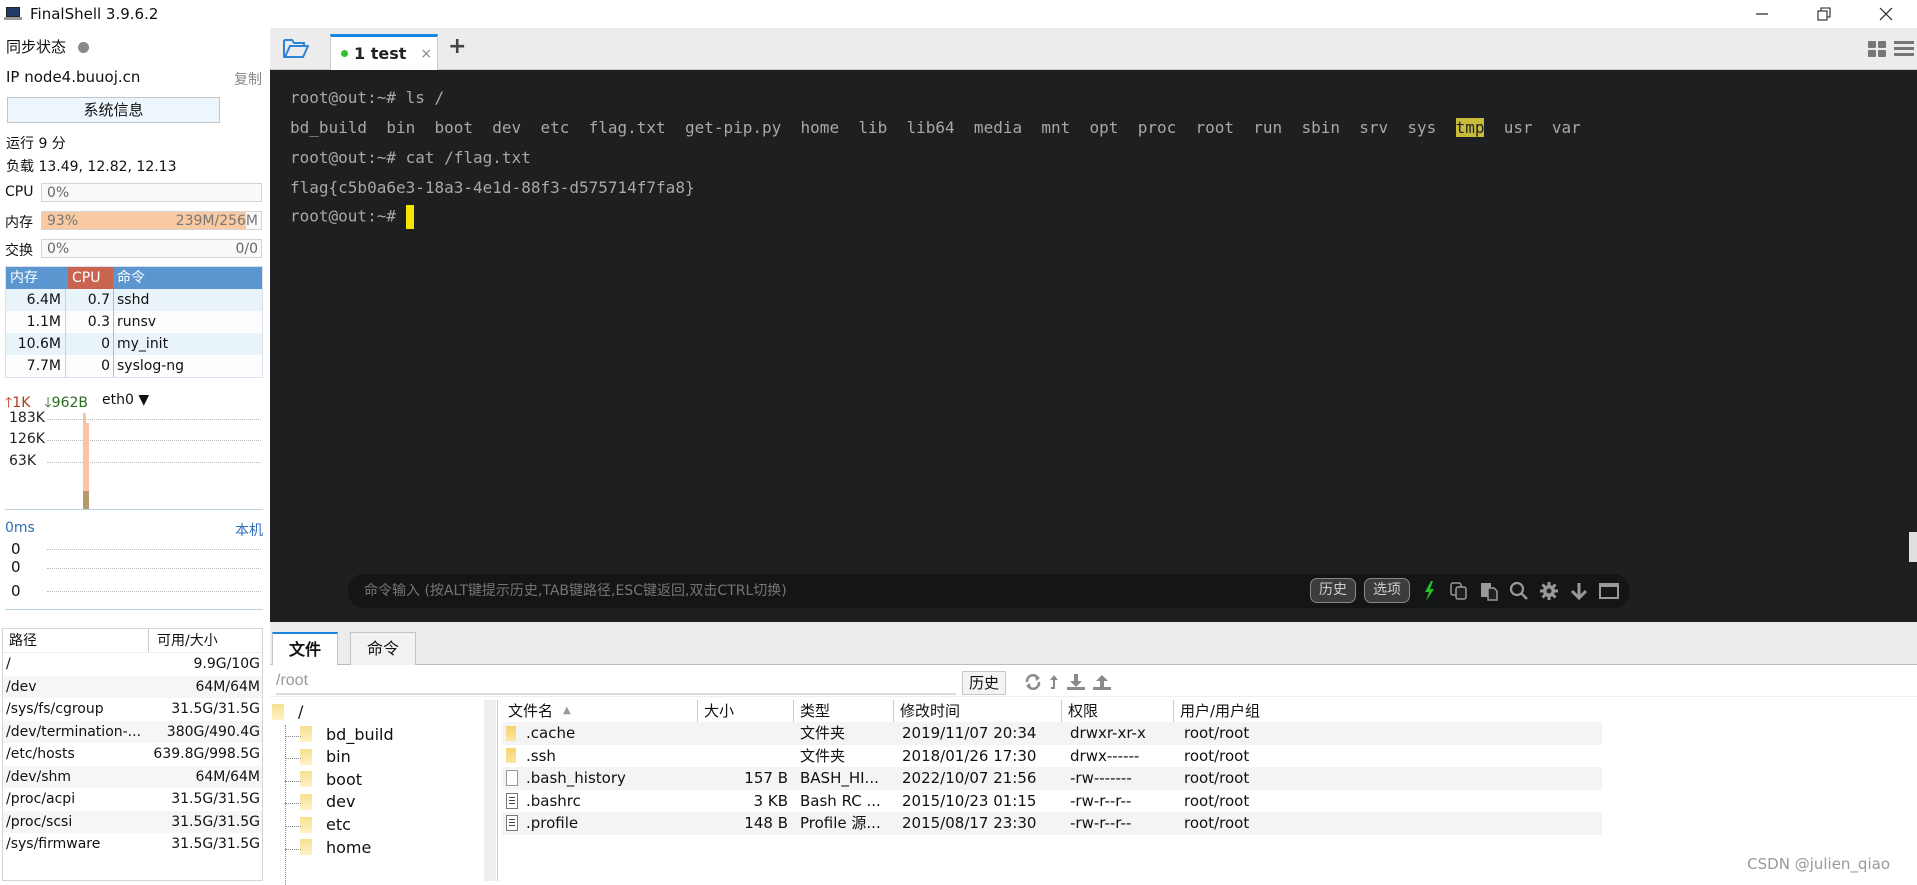 This screenshot has height=885, width=1917. Describe the element at coordinates (1118, 711) in the screenshot. I see `col-header-permissions: 权限` at that location.